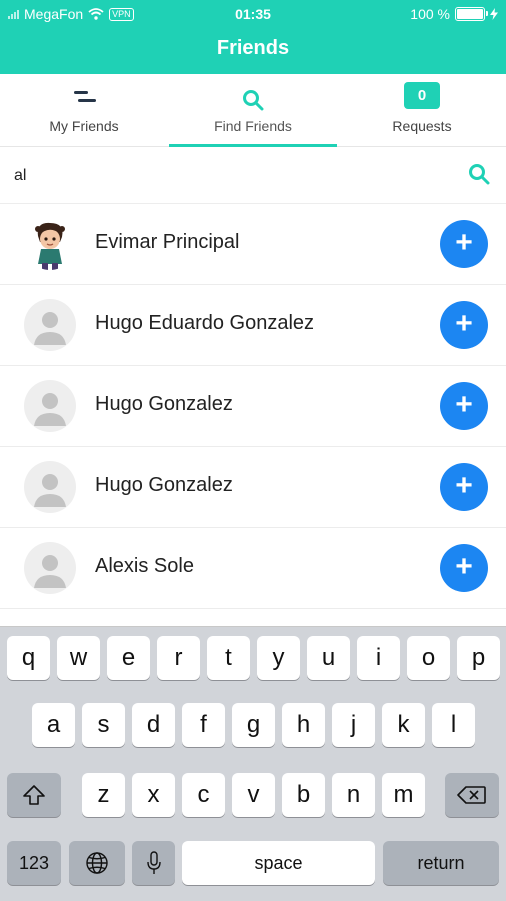  What do you see at coordinates (494, 14) in the screenshot?
I see `charging-icon` at bounding box center [494, 14].